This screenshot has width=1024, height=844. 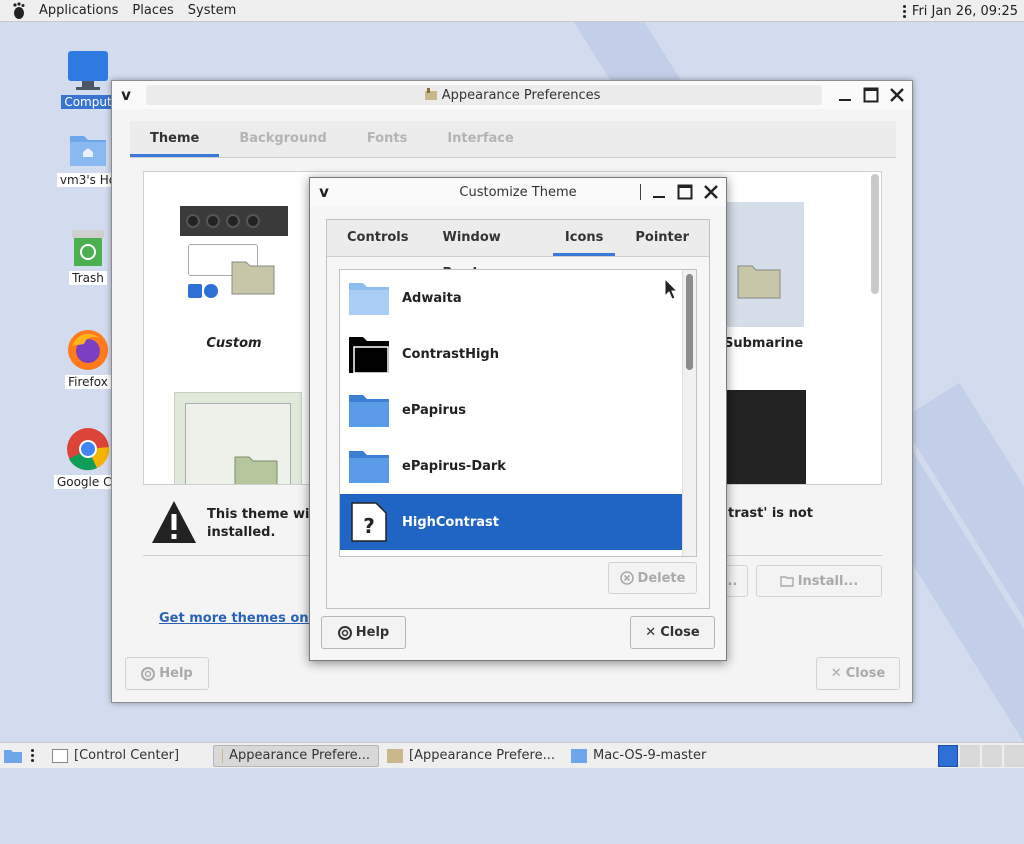 What do you see at coordinates (88, 382) in the screenshot?
I see `desktop-icon-label: Firefox` at bounding box center [88, 382].